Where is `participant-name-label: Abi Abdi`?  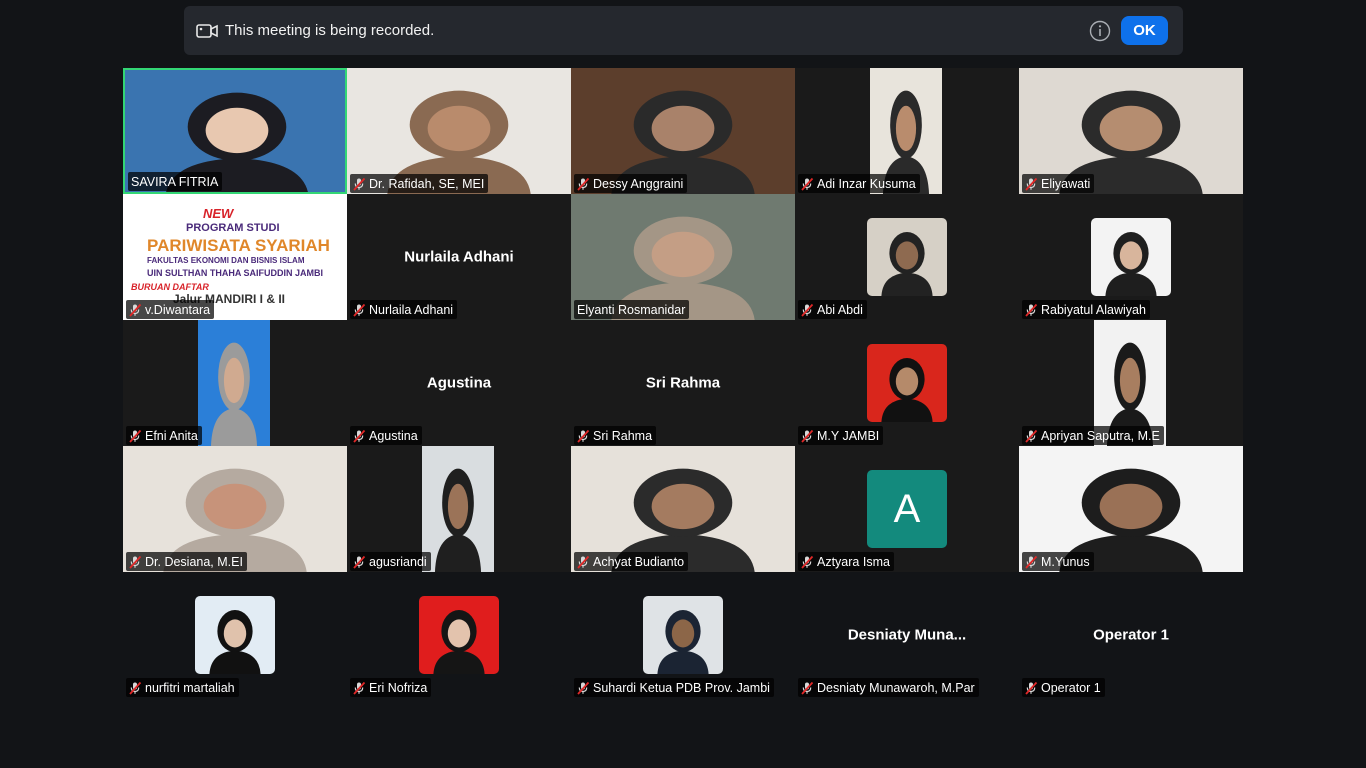
participant-name-label: Abi Abdi is located at coordinates (832, 309).